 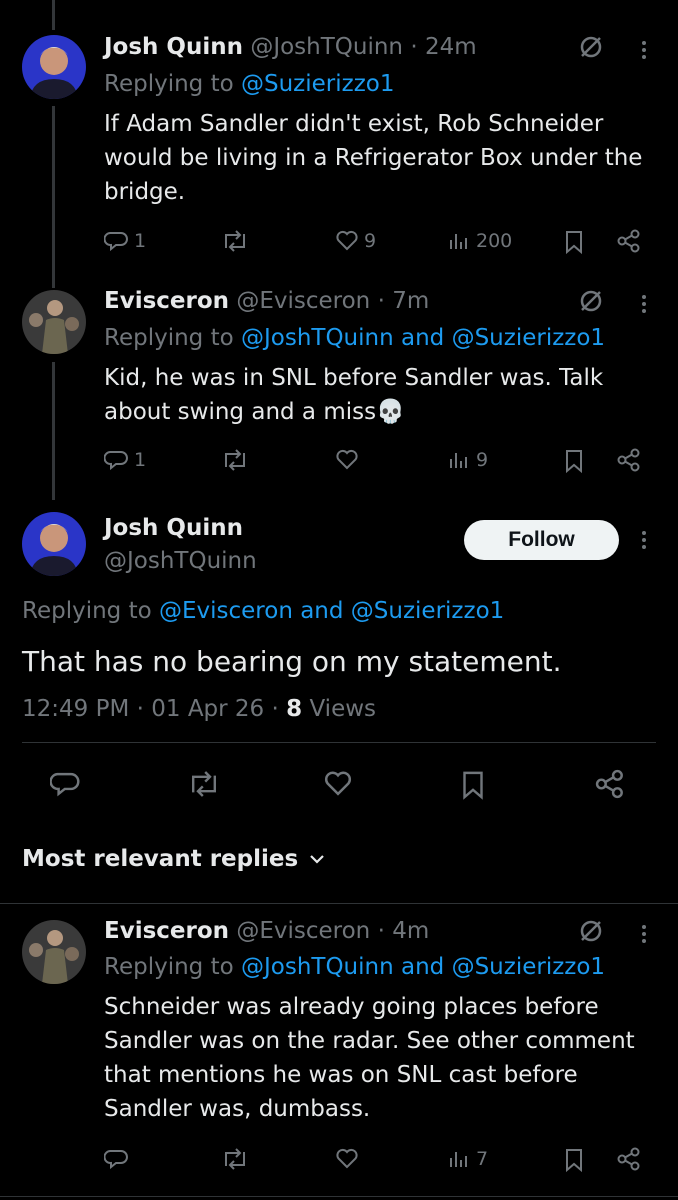 What do you see at coordinates (331, 611) in the screenshot?
I see `replying-to-link: @Evisceron and @Suzierizzo1` at bounding box center [331, 611].